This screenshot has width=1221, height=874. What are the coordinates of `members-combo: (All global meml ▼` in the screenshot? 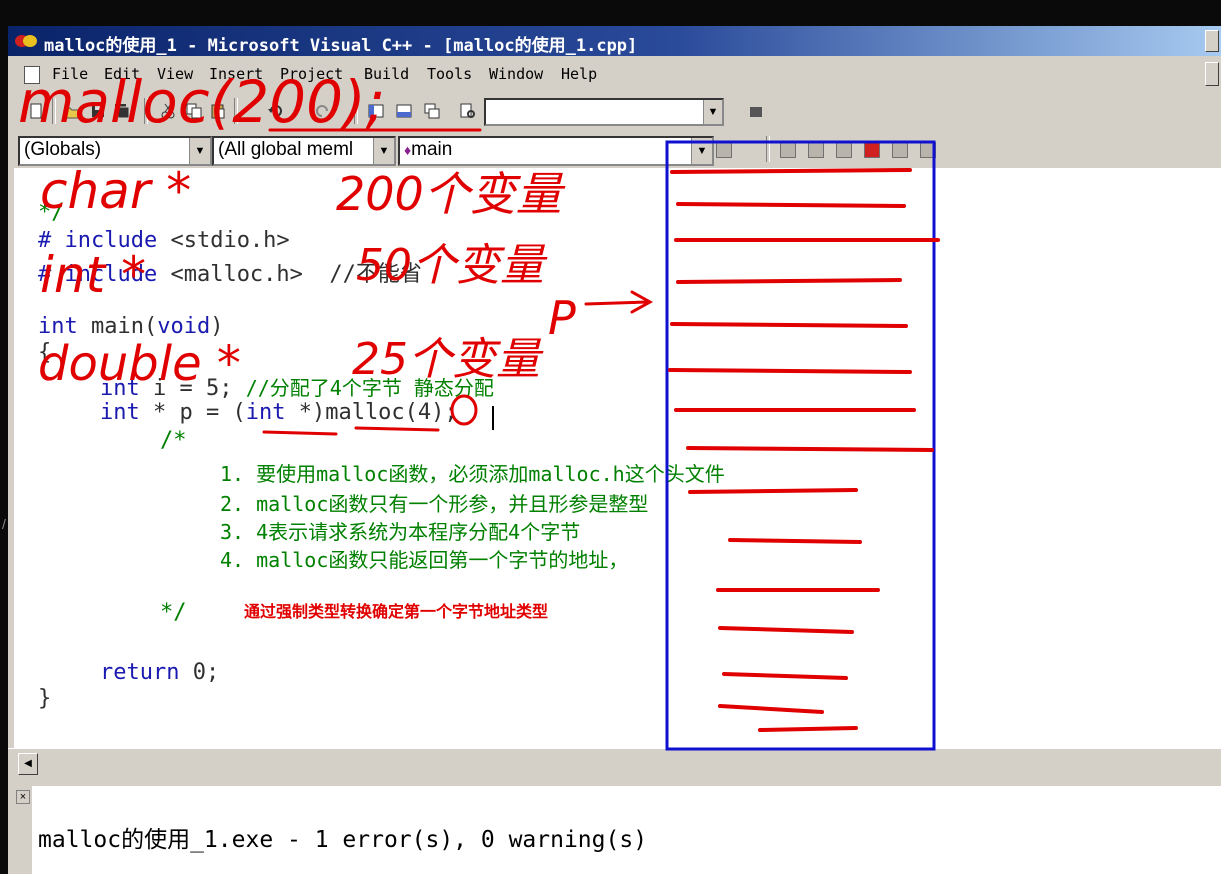 It's located at (304, 151).